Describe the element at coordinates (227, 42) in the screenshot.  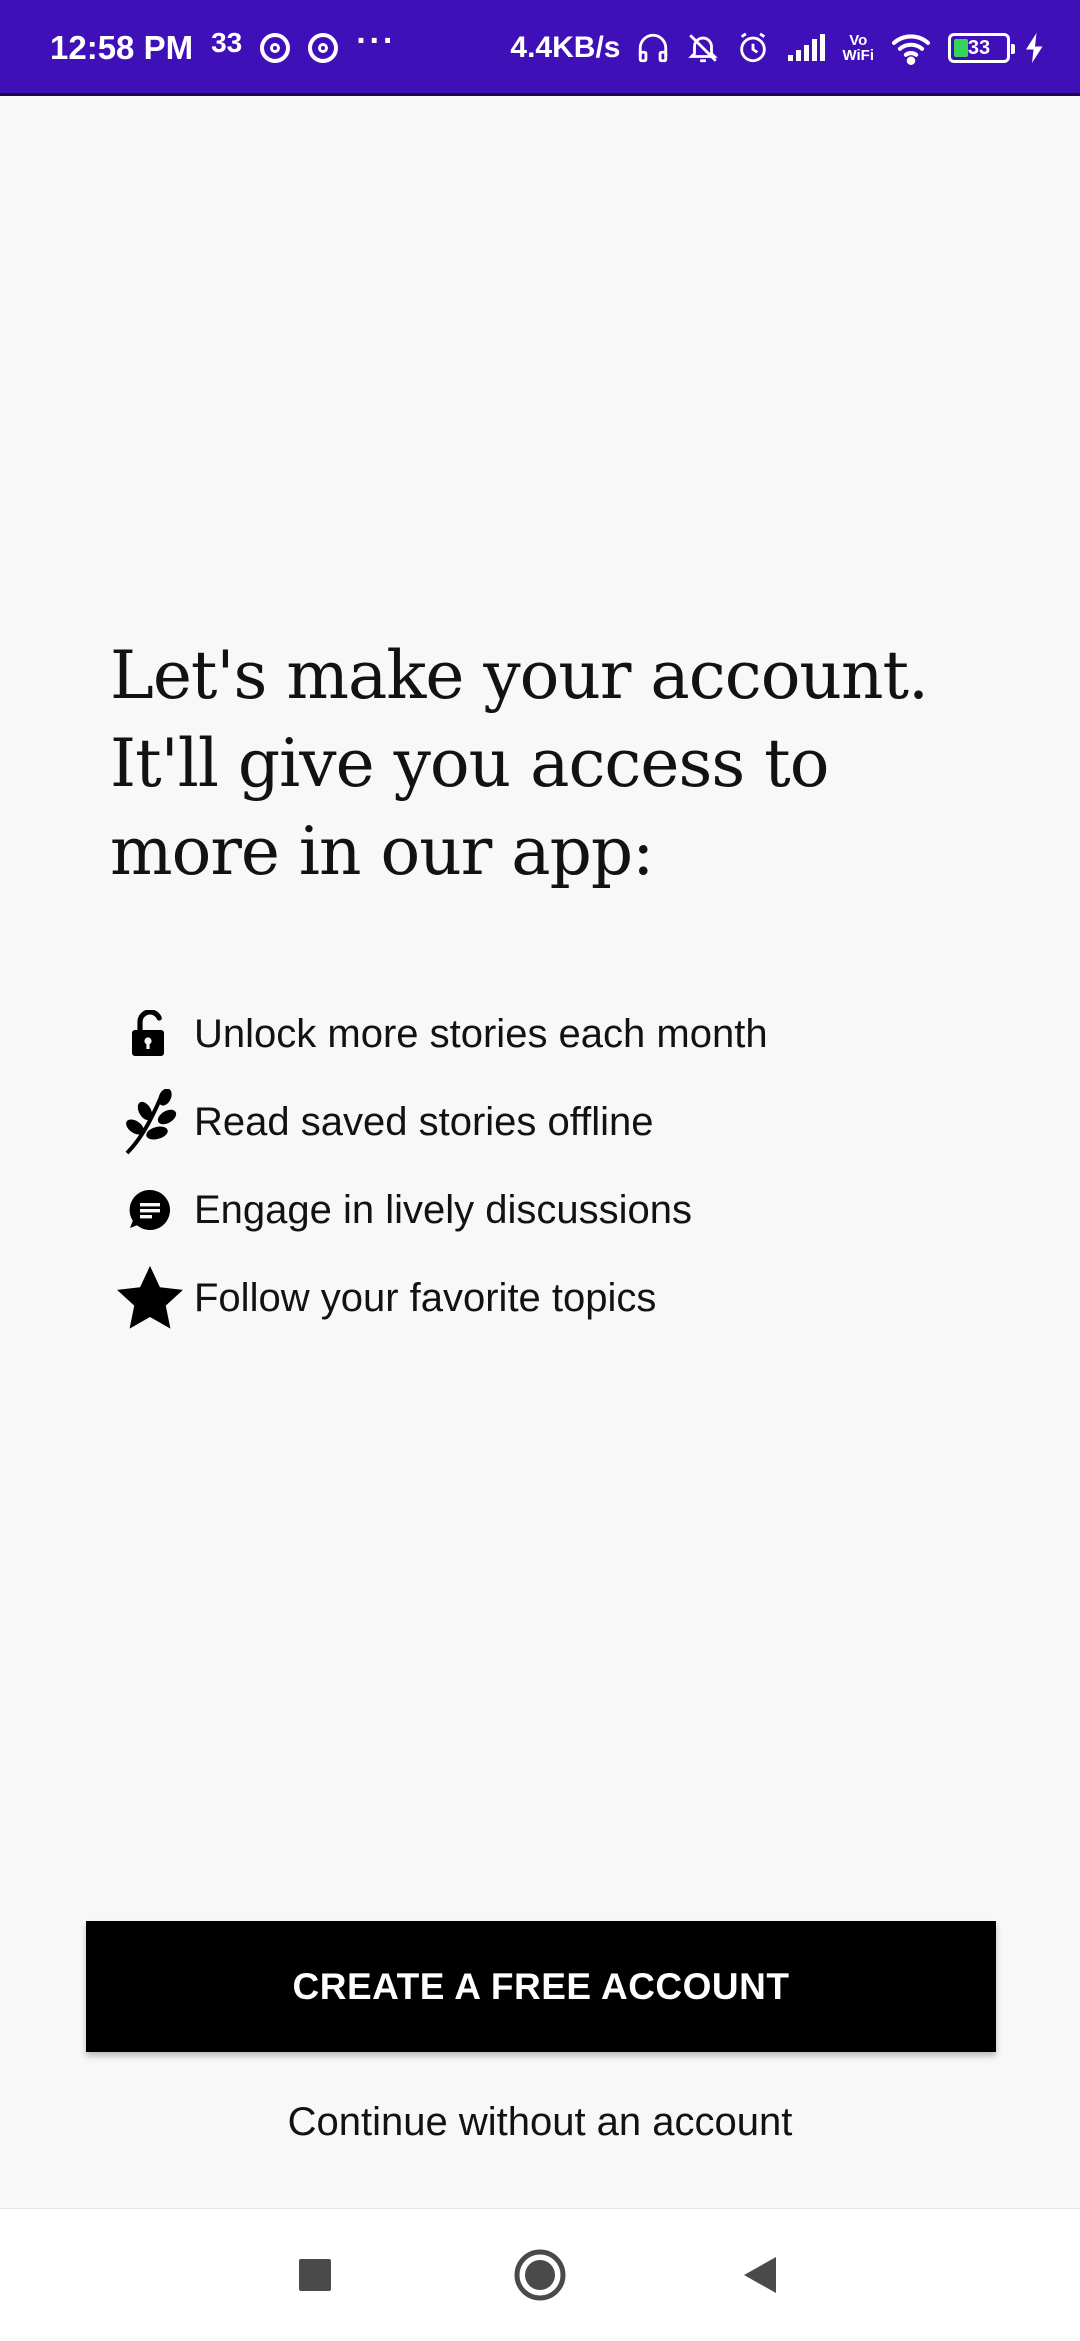
I see `notification-count: 33` at that location.